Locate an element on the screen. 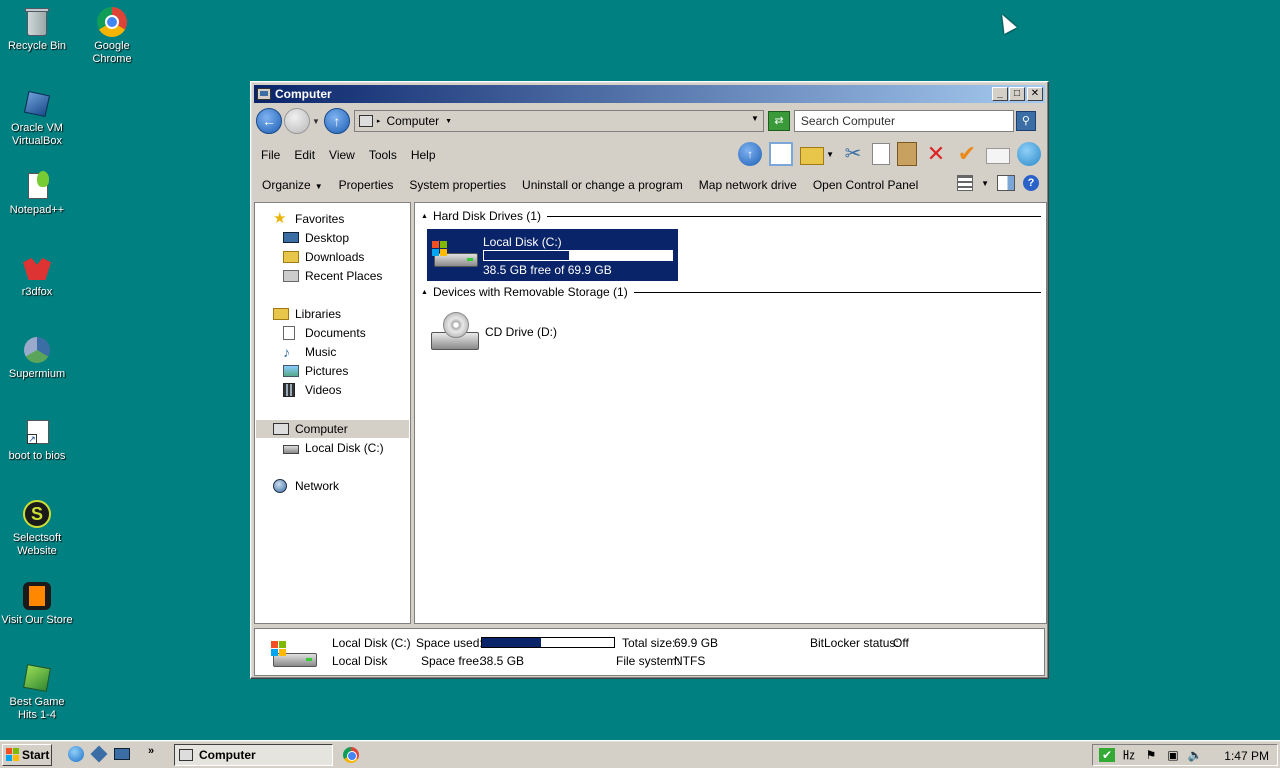  back-button: ← is located at coordinates (269, 121).